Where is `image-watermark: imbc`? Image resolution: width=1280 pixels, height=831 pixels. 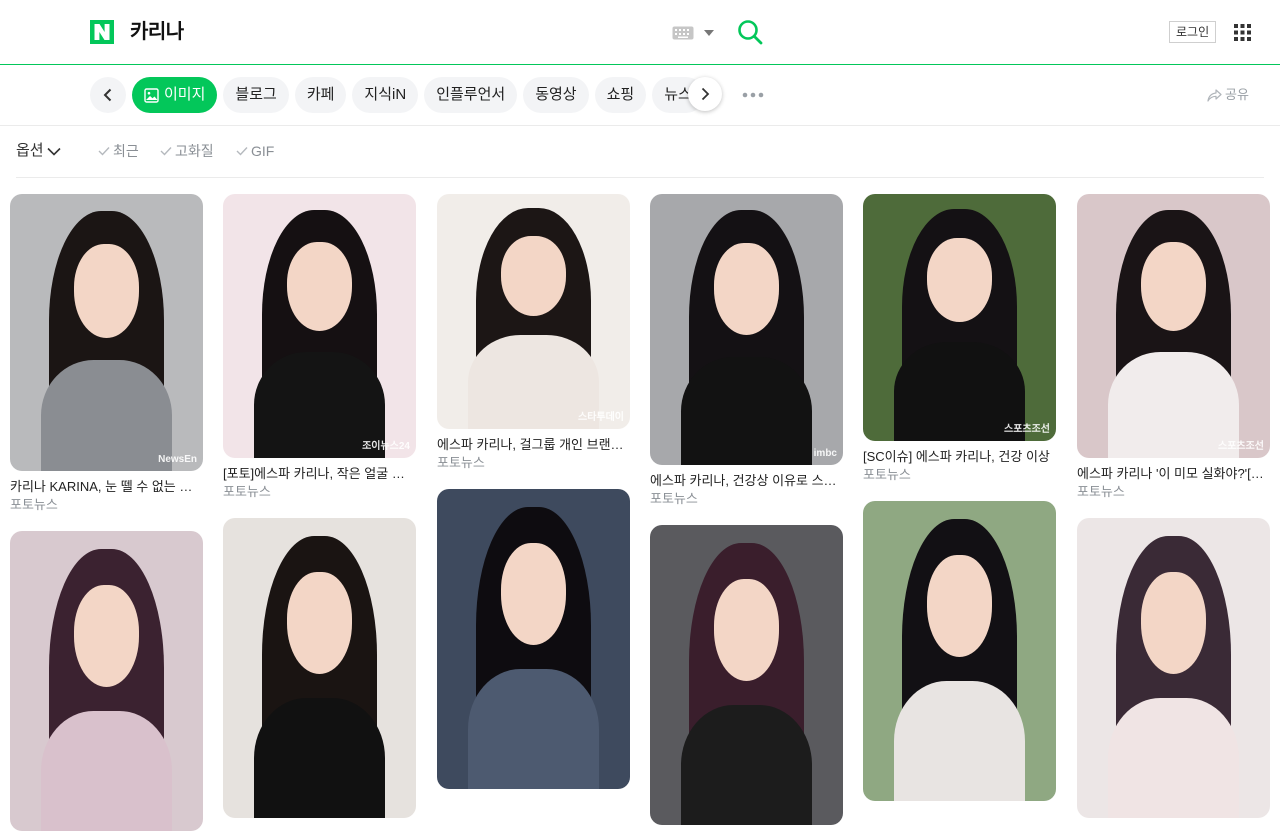
image-watermark: imbc is located at coordinates (825, 453).